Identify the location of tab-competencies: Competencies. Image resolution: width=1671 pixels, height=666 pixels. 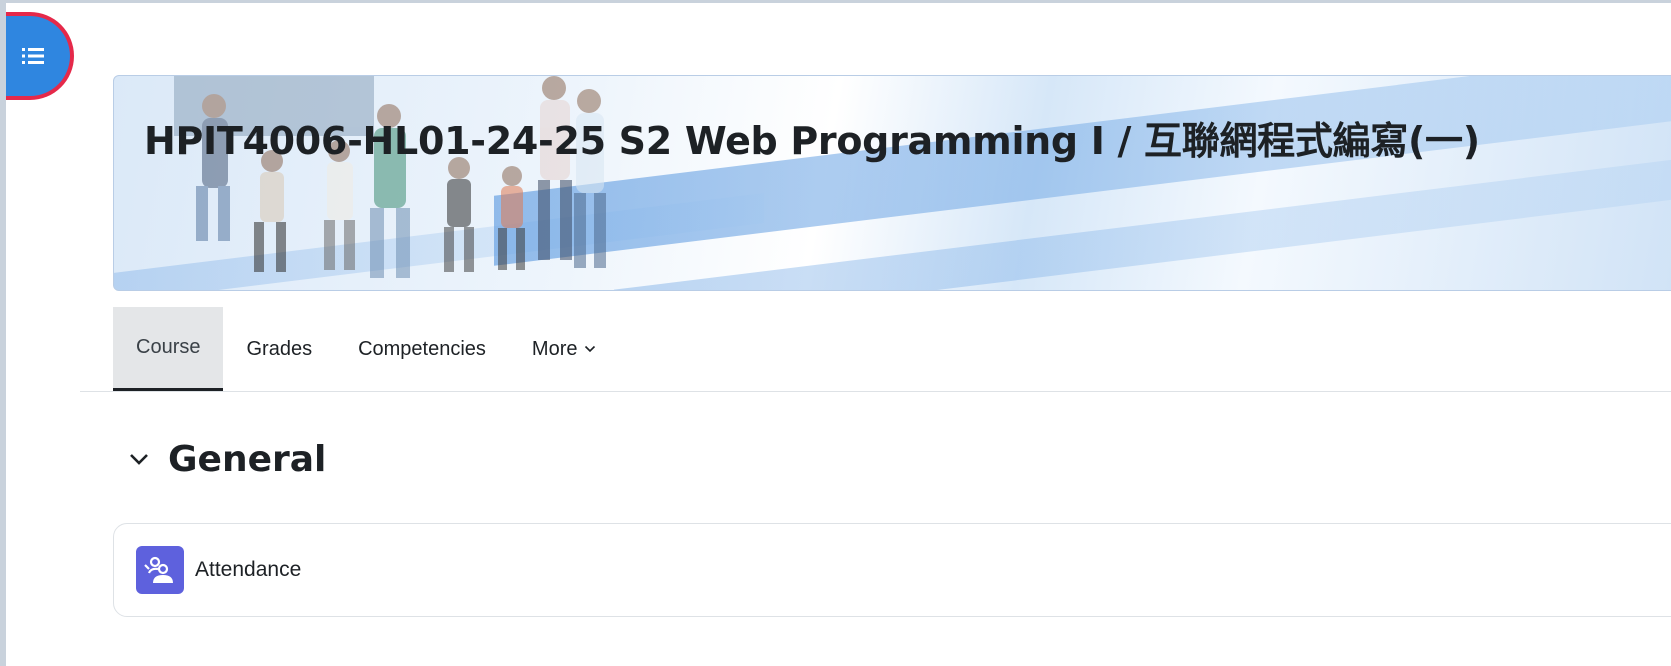
(422, 349).